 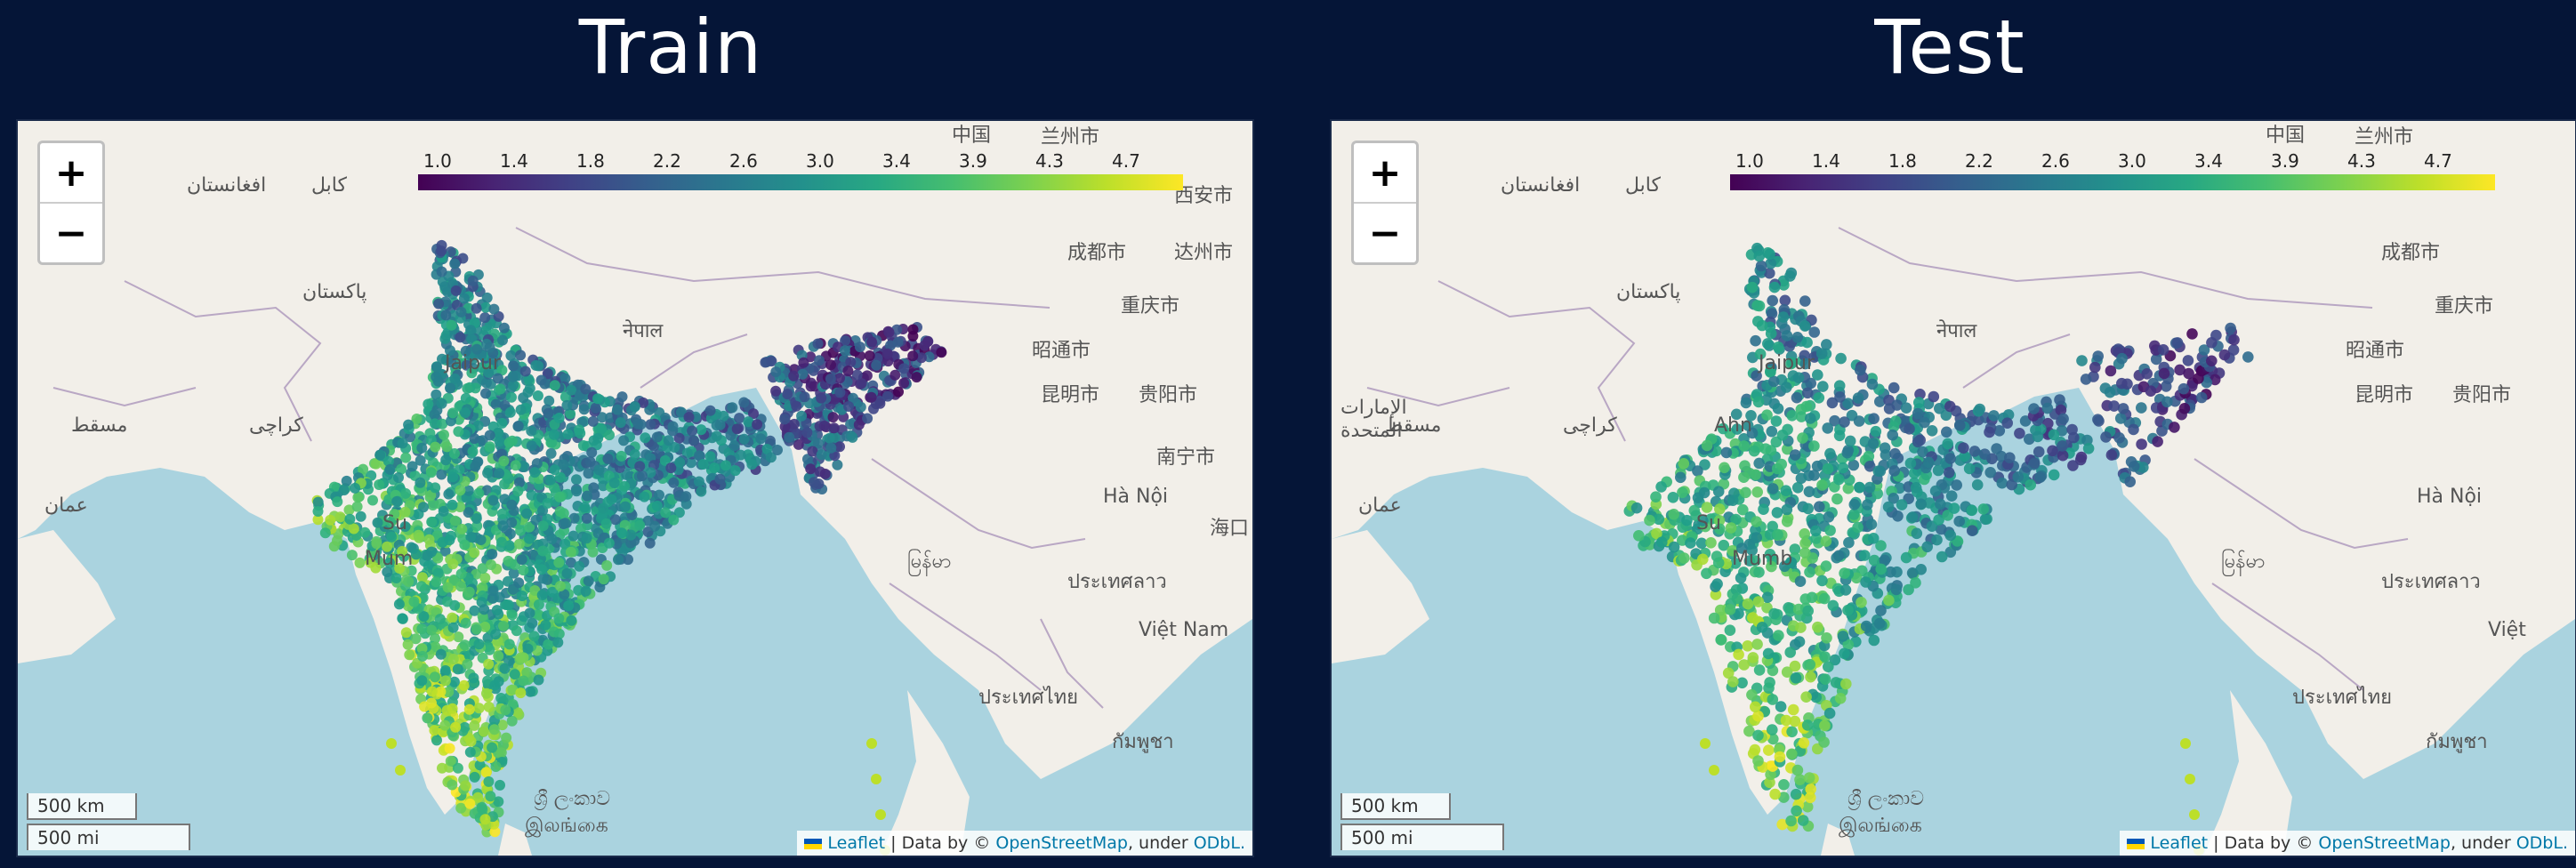 I want to click on zoom-control-train: + −, so click(x=71, y=203).